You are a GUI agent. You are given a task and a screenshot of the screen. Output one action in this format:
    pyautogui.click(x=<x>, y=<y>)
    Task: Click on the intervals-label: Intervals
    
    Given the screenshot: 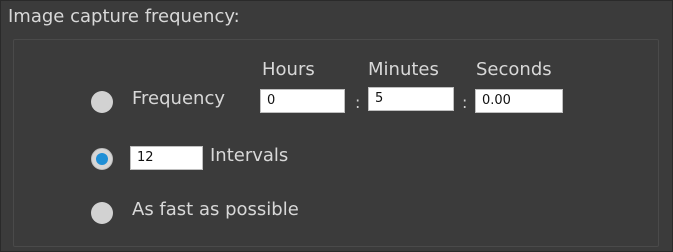 What is the action you would take?
    pyautogui.click(x=249, y=155)
    